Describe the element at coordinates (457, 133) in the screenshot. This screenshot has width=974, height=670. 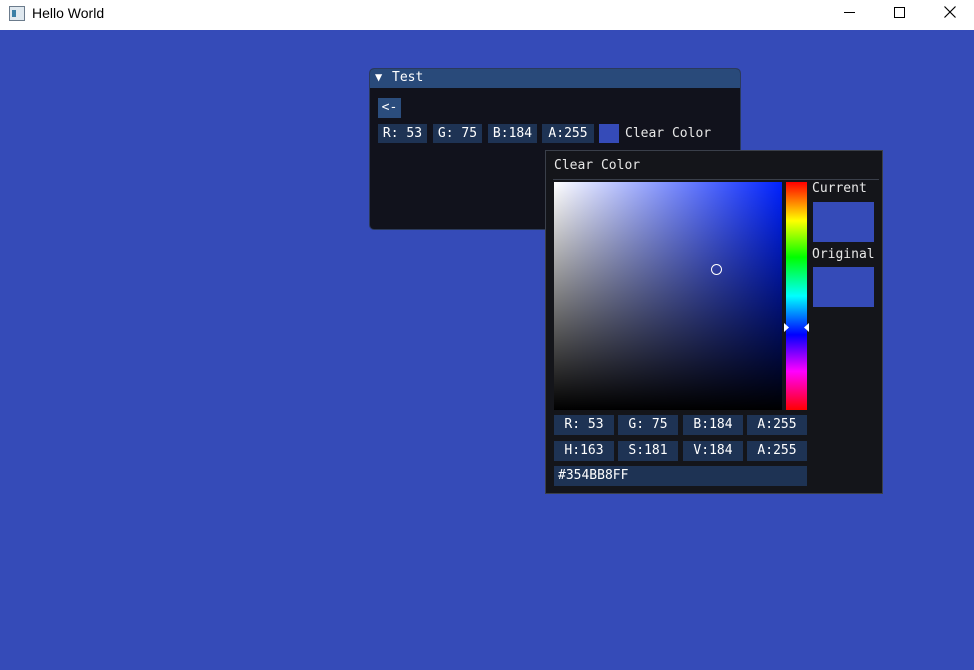
I see `green-field: G: 75` at that location.